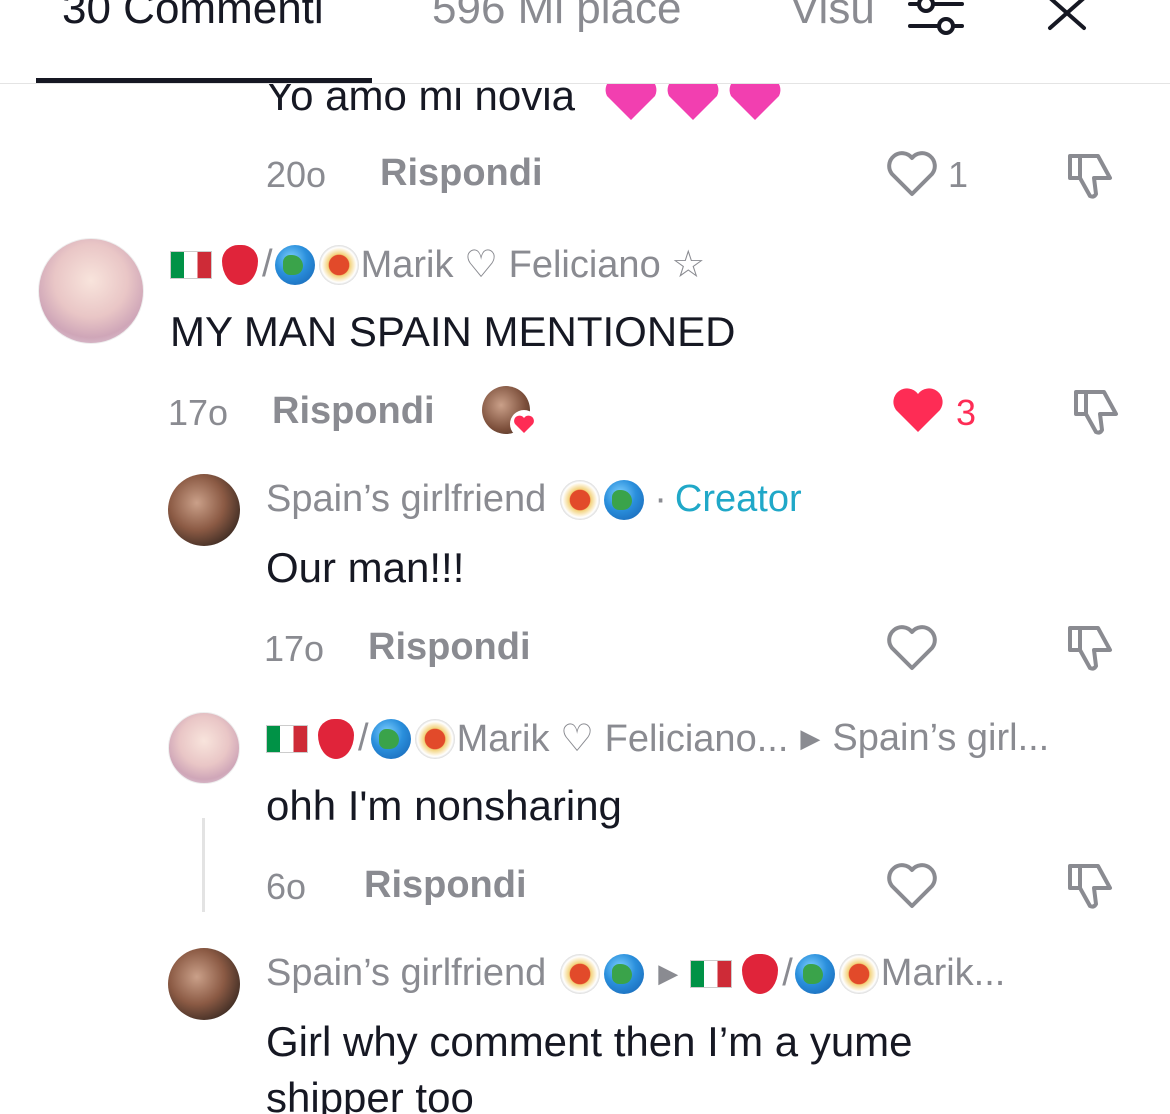 This screenshot has height=1114, width=1170. Describe the element at coordinates (204, 80) in the screenshot. I see `active-tab-indicator` at that location.